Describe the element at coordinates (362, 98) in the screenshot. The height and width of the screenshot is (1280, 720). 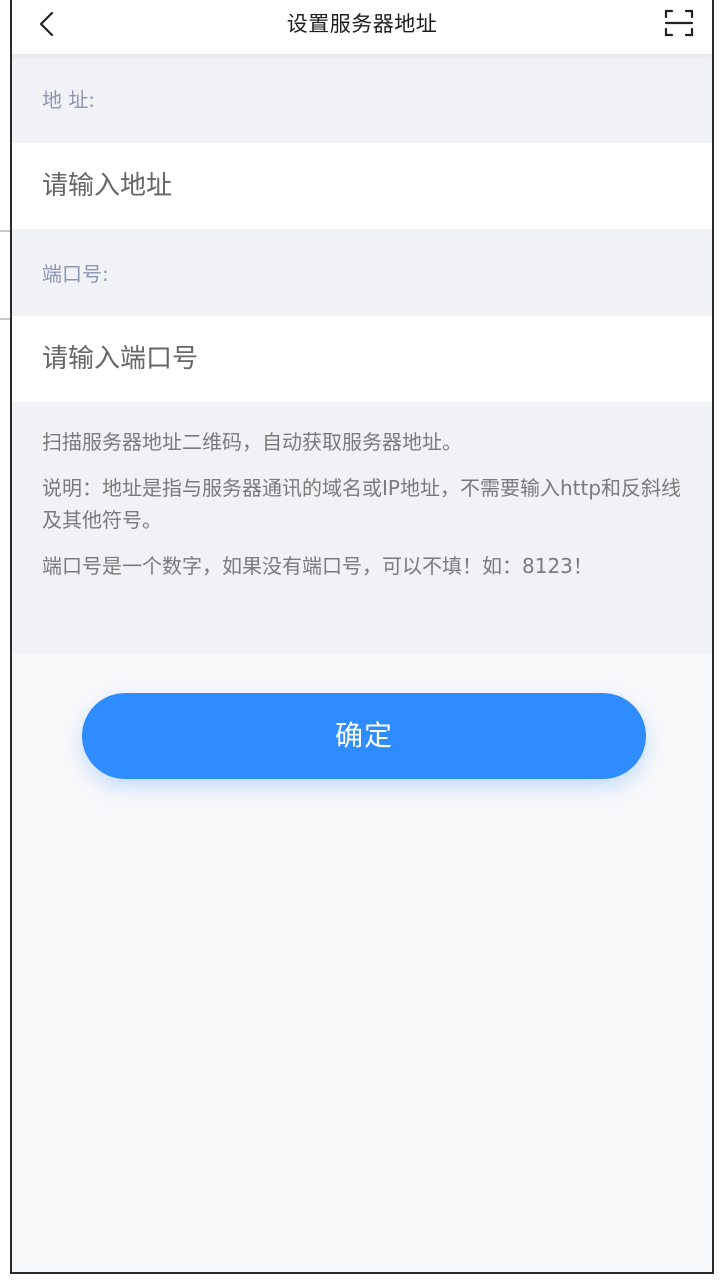
I see `address-label: 地 址:` at that location.